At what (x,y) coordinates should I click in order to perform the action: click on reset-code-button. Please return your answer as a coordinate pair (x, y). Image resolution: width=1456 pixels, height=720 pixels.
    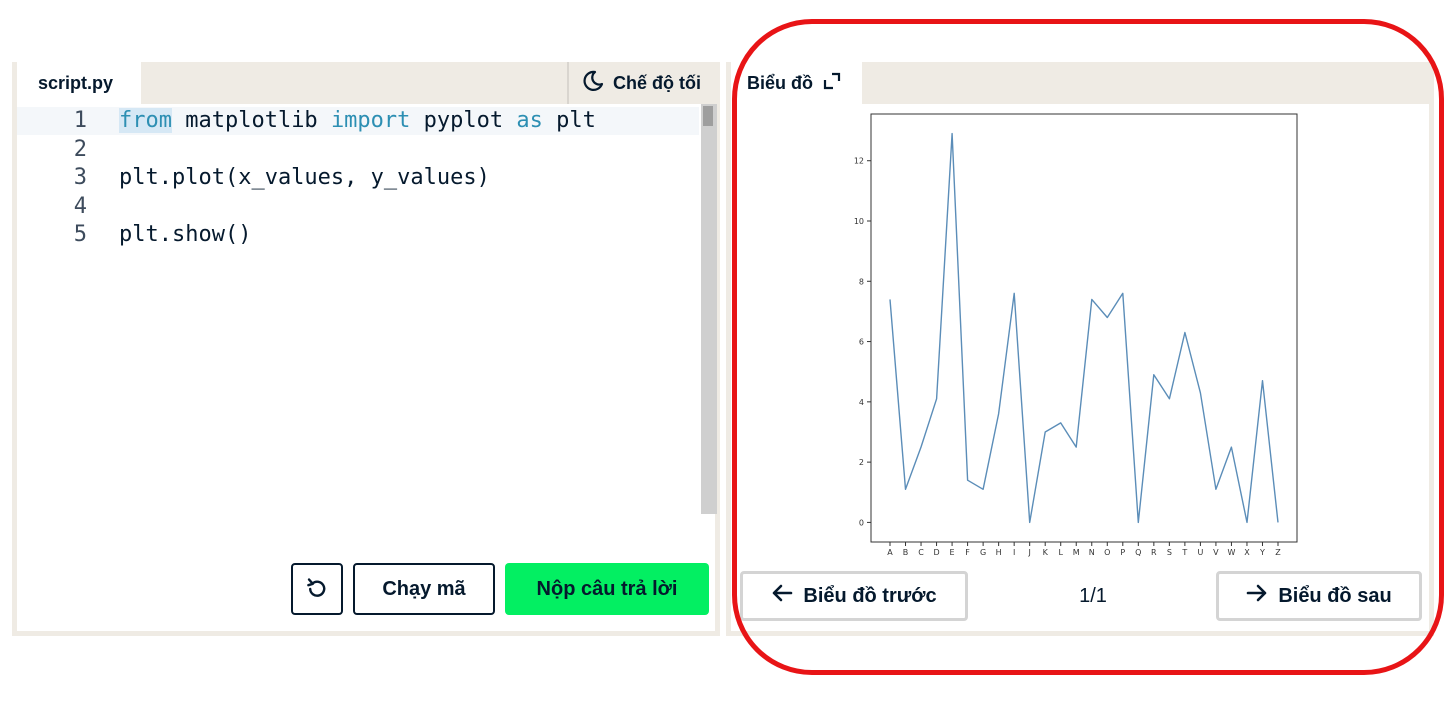
    Looking at the image, I should click on (317, 589).